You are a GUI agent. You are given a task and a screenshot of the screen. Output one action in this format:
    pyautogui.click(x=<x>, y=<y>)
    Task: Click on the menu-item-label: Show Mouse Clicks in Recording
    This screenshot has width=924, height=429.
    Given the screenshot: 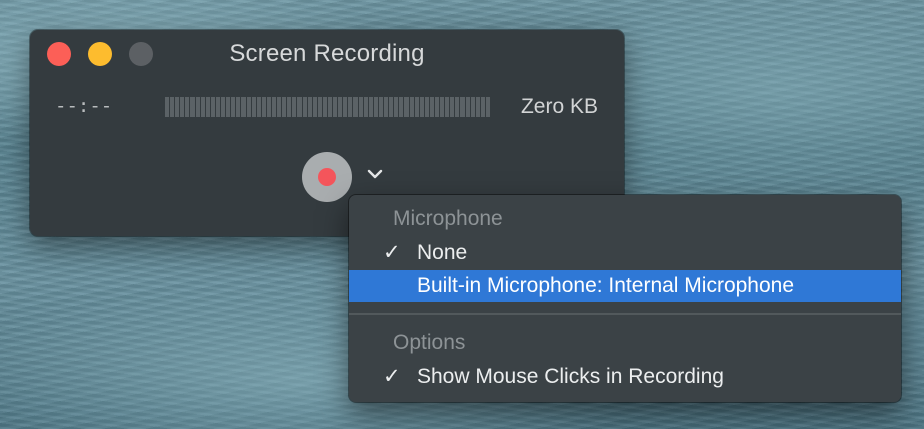 What is the action you would take?
    pyautogui.click(x=570, y=376)
    